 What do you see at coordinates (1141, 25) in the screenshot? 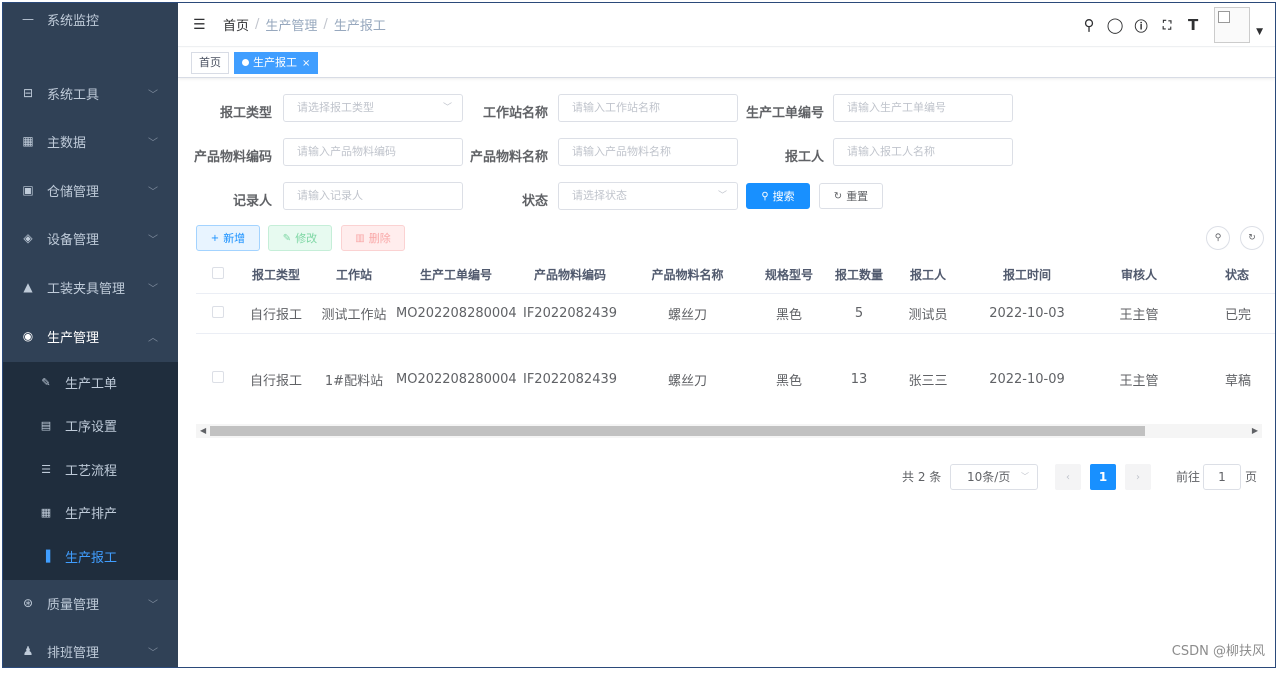
I see `help-icon: ⓘ` at bounding box center [1141, 25].